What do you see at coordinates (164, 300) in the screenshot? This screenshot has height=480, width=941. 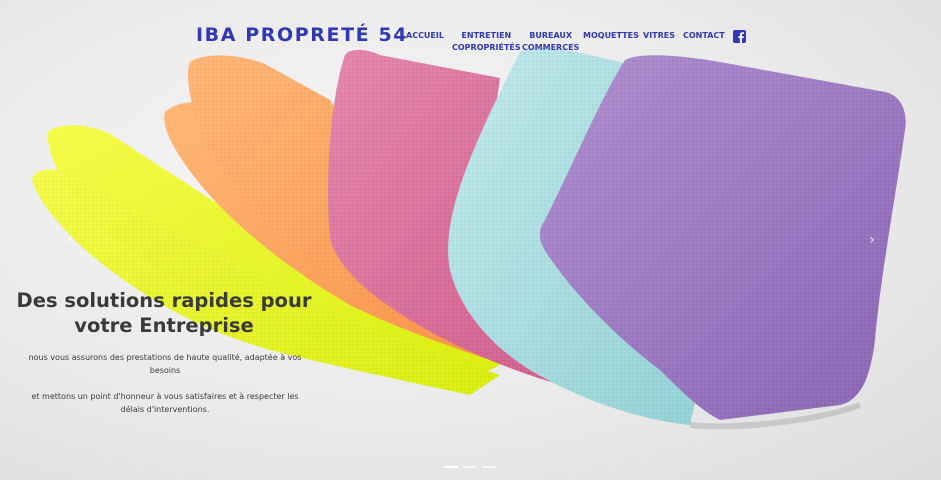 I see `hero-headline-line1: Des solutions rapides pour` at bounding box center [164, 300].